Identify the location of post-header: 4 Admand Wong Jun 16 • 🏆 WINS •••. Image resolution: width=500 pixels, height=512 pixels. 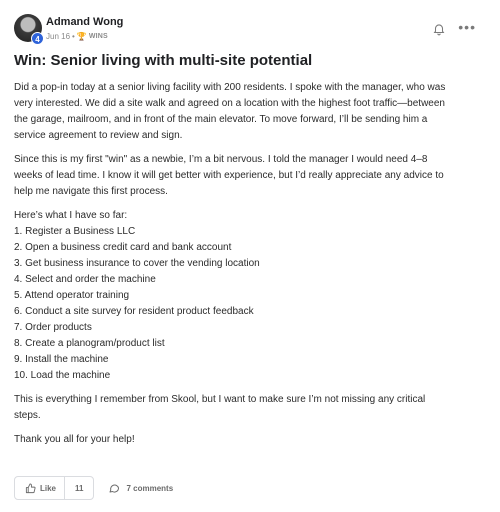
(250, 30).